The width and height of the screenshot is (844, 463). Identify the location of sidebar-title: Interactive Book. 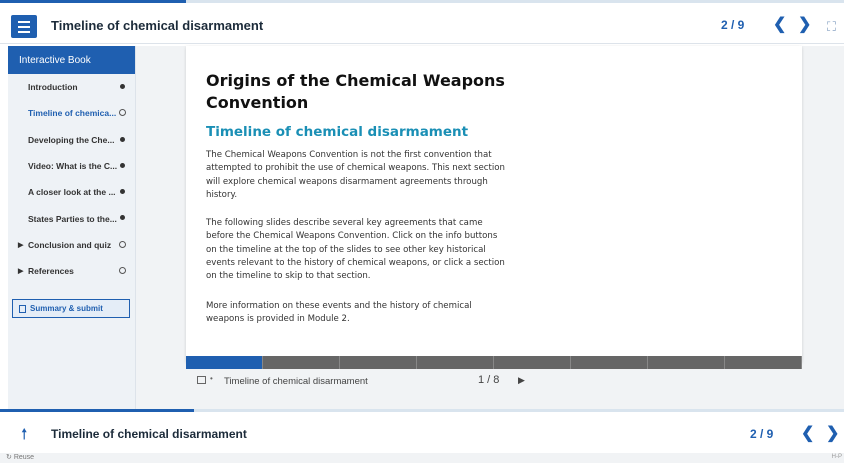
(71, 60).